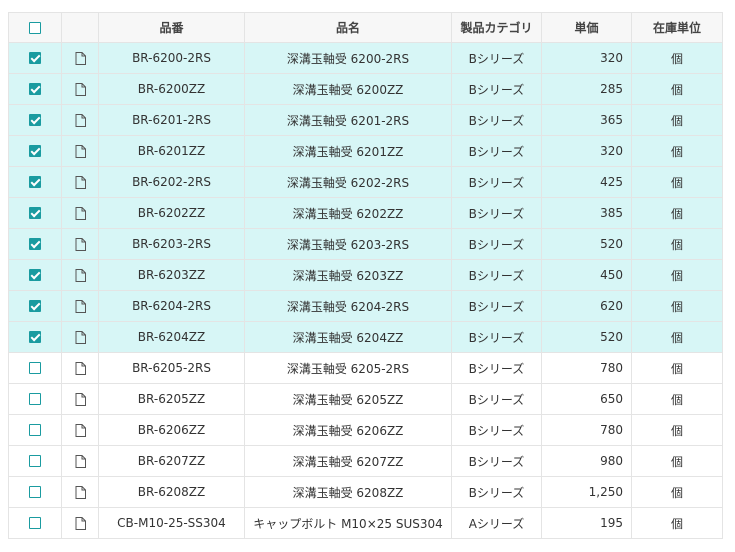 The image size is (735, 552). What do you see at coordinates (366, 275) in the screenshot?
I see `table-row: BR-6203ZZ 深溝玉軸受 6203ZZ Bシリーズ 450 個` at bounding box center [366, 275].